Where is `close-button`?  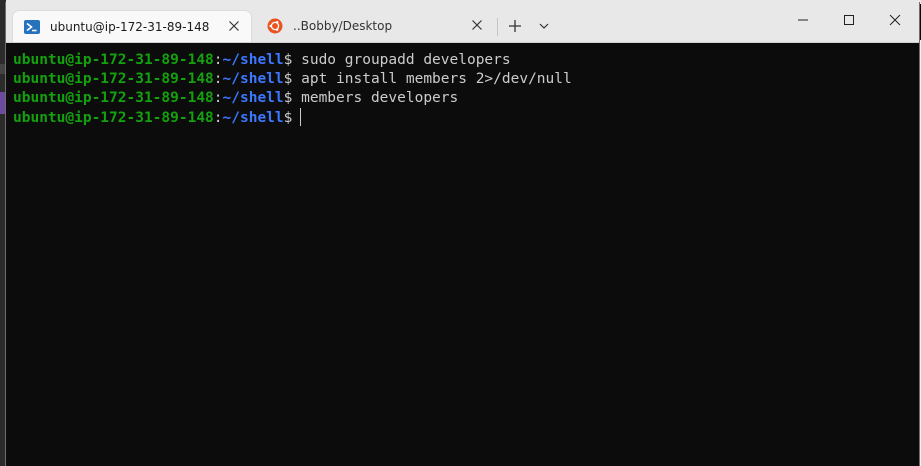
close-button is located at coordinates (895, 20).